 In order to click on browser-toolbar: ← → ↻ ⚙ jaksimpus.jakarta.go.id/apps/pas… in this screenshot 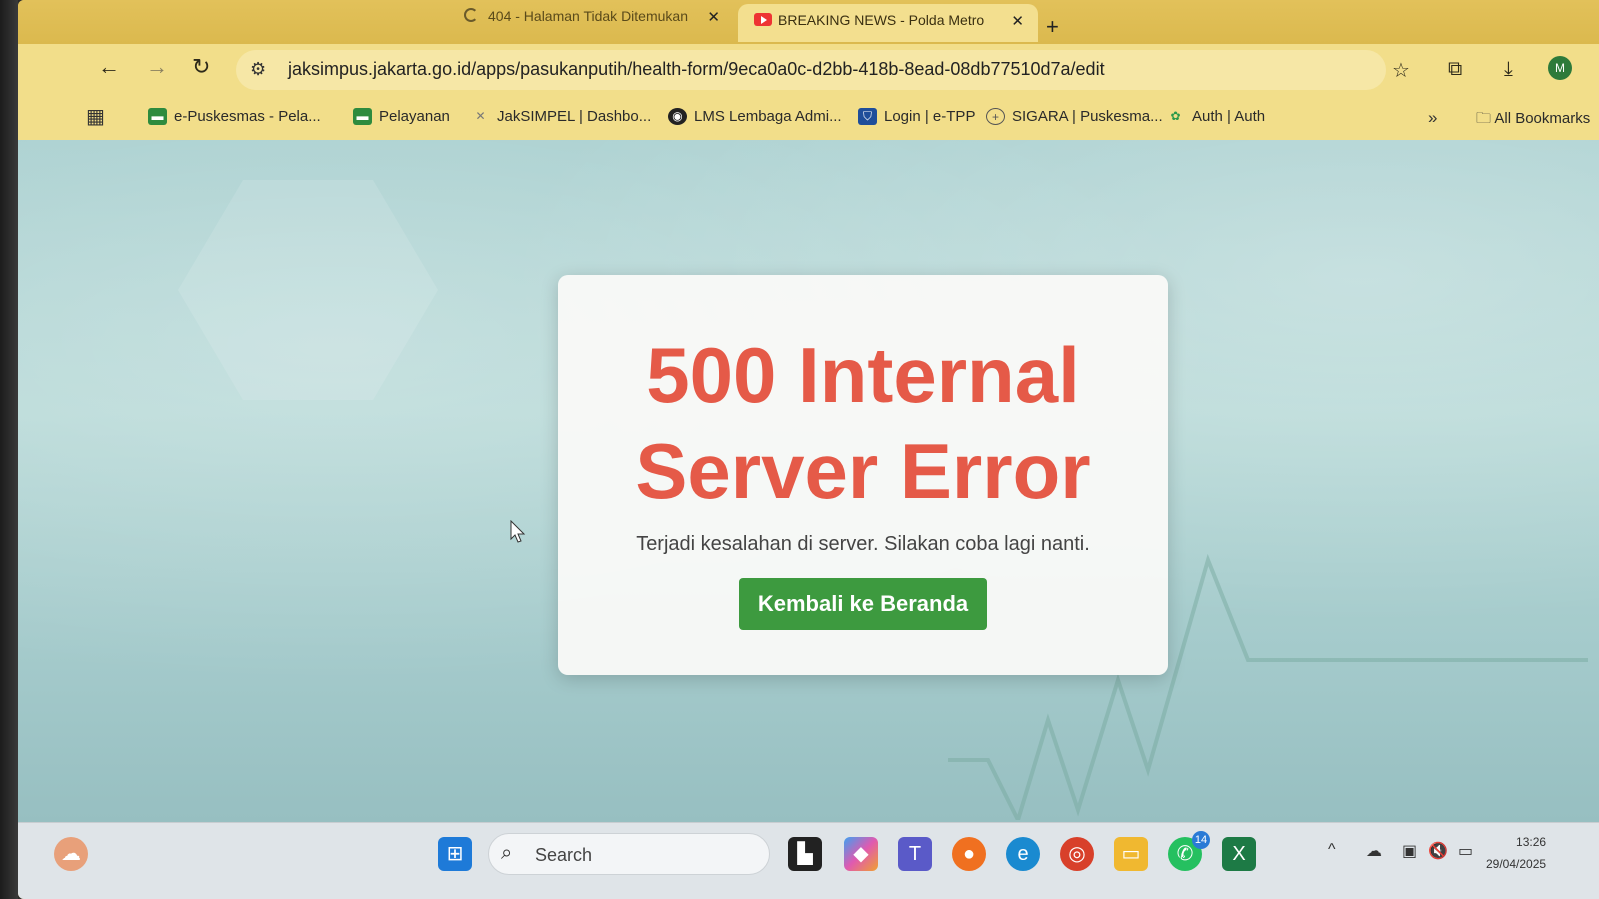, I will do `click(808, 70)`.